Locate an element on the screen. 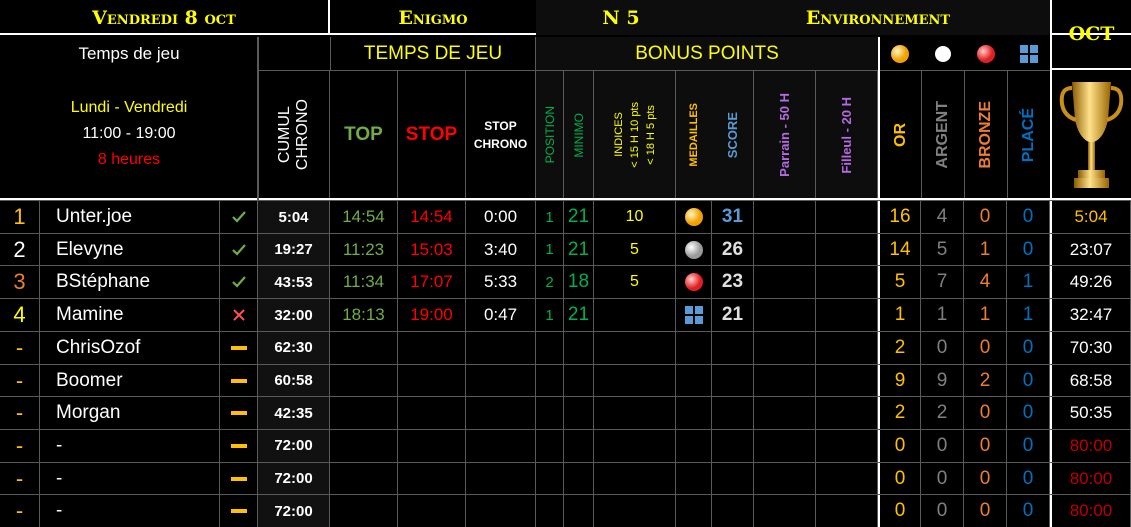 The width and height of the screenshot is (1131, 527). cell-bronze: 2 is located at coordinates (985, 380).